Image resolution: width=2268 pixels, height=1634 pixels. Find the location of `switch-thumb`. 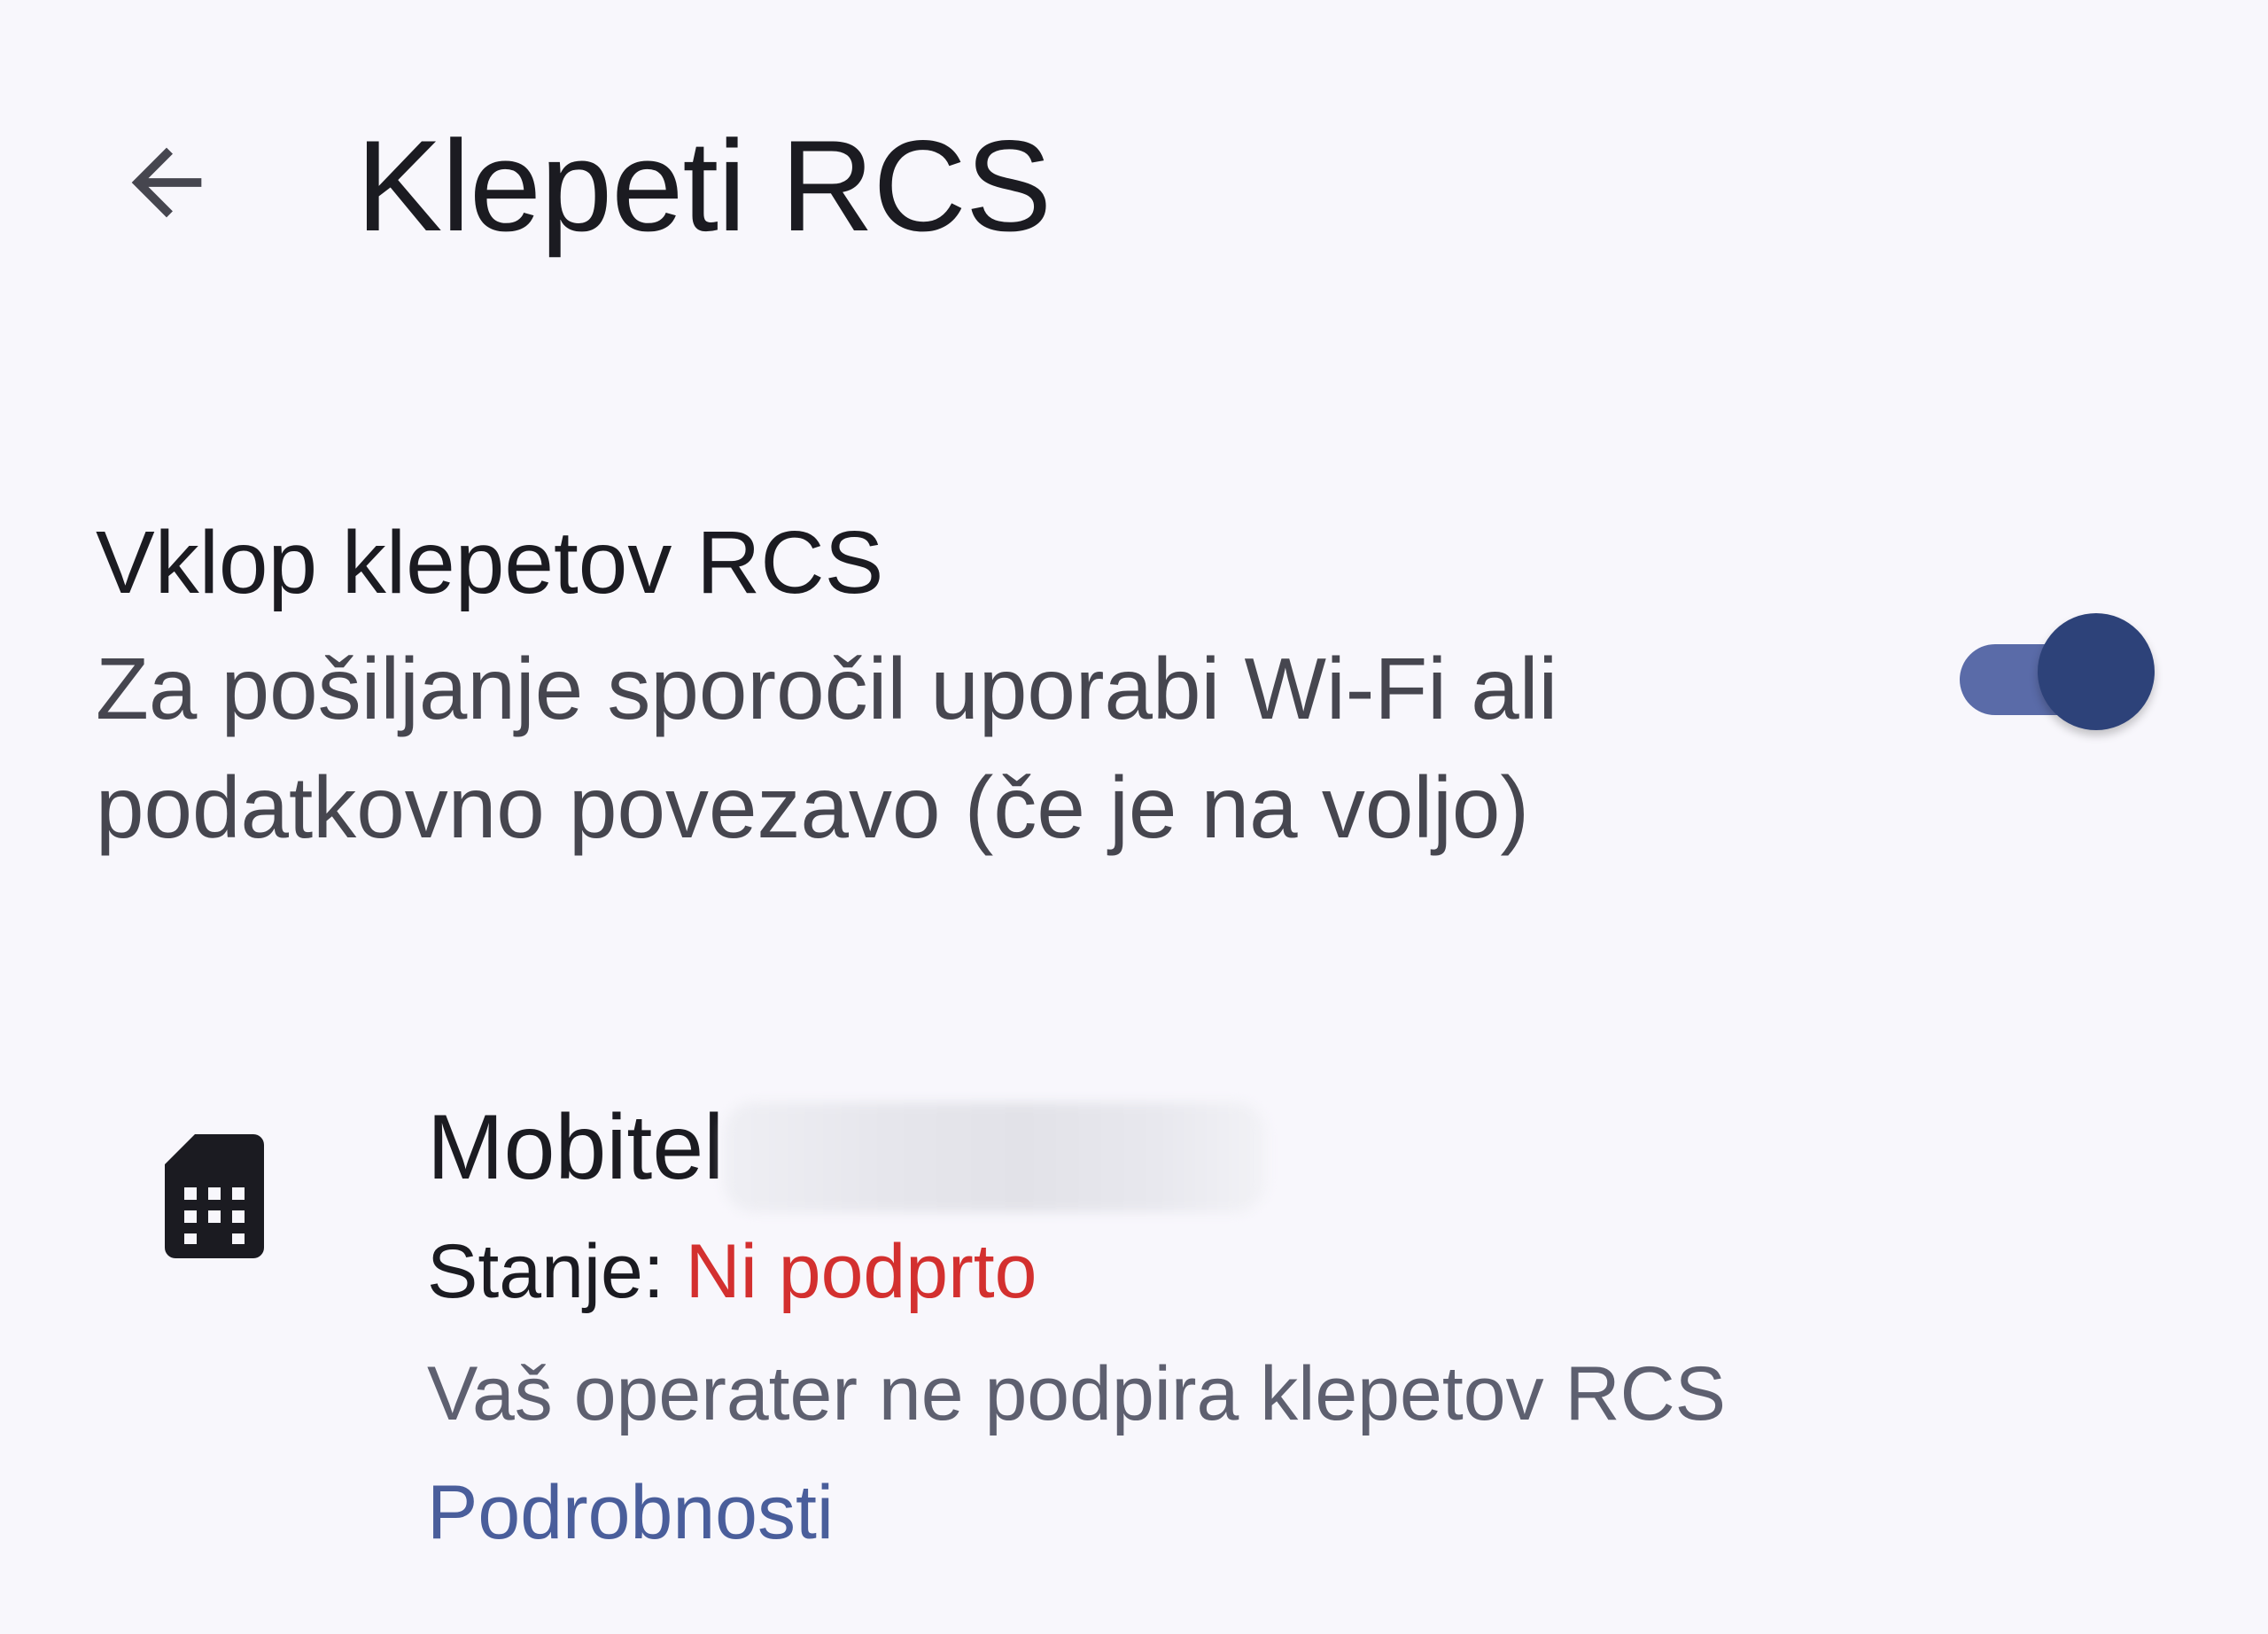

switch-thumb is located at coordinates (2096, 671).